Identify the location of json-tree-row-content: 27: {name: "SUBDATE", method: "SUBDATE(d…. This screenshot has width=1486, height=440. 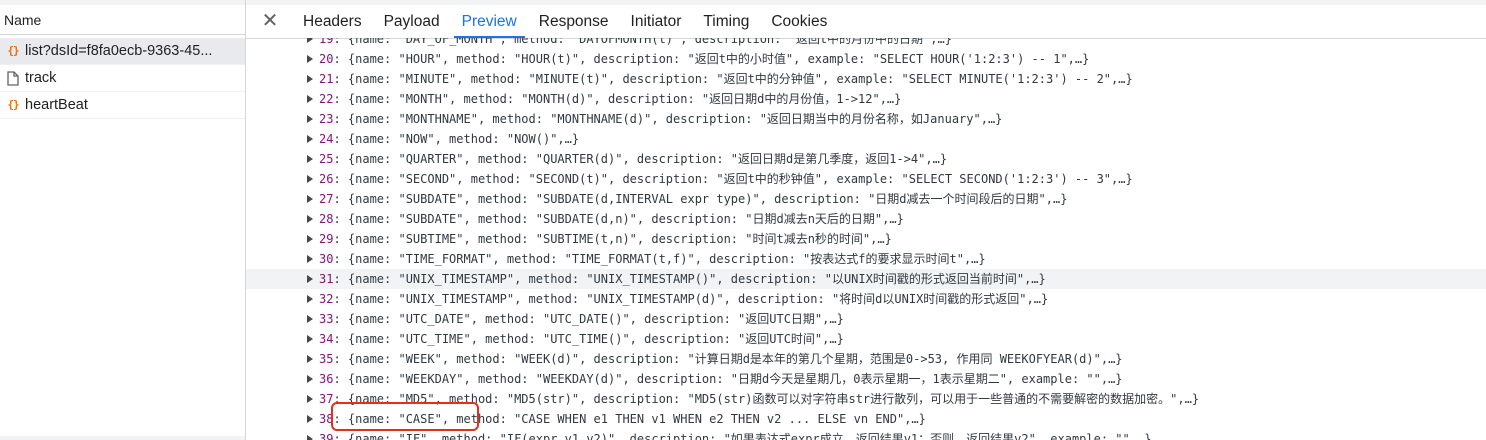
(693, 199).